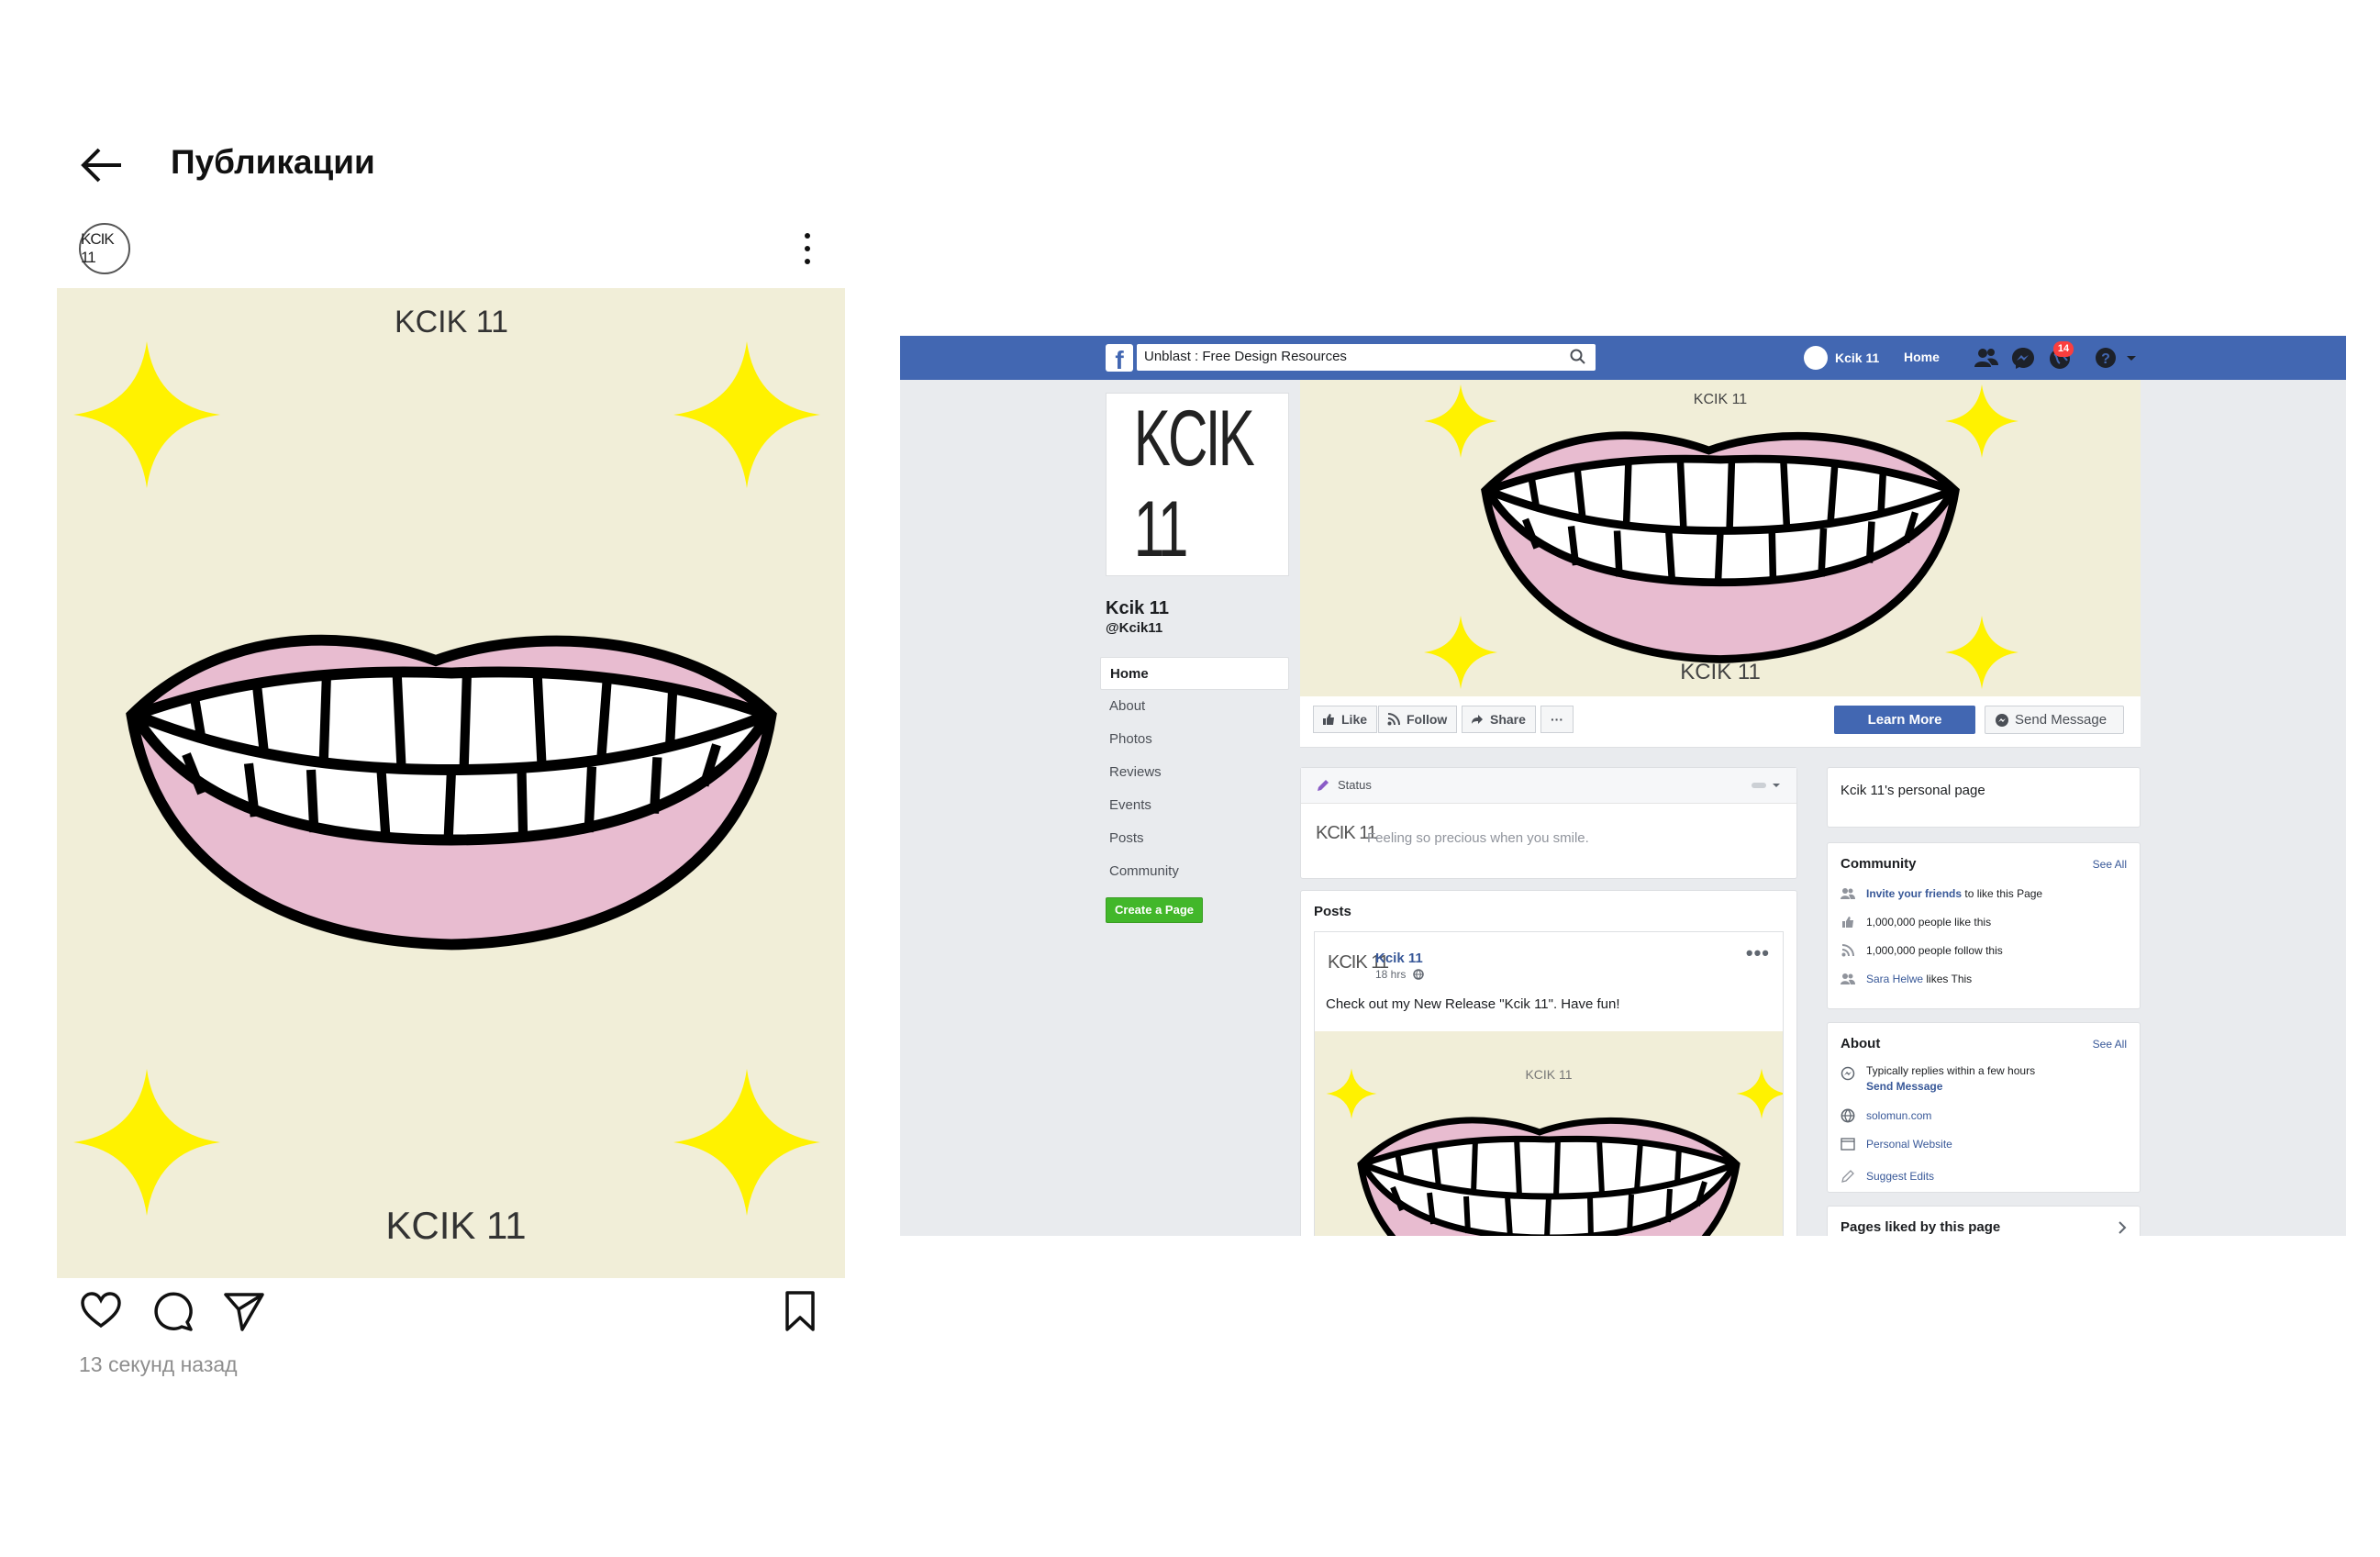 This screenshot has width=2380, height=1557. What do you see at coordinates (1194, 806) in the screenshot?
I see `sidebar-item-events: Events` at bounding box center [1194, 806].